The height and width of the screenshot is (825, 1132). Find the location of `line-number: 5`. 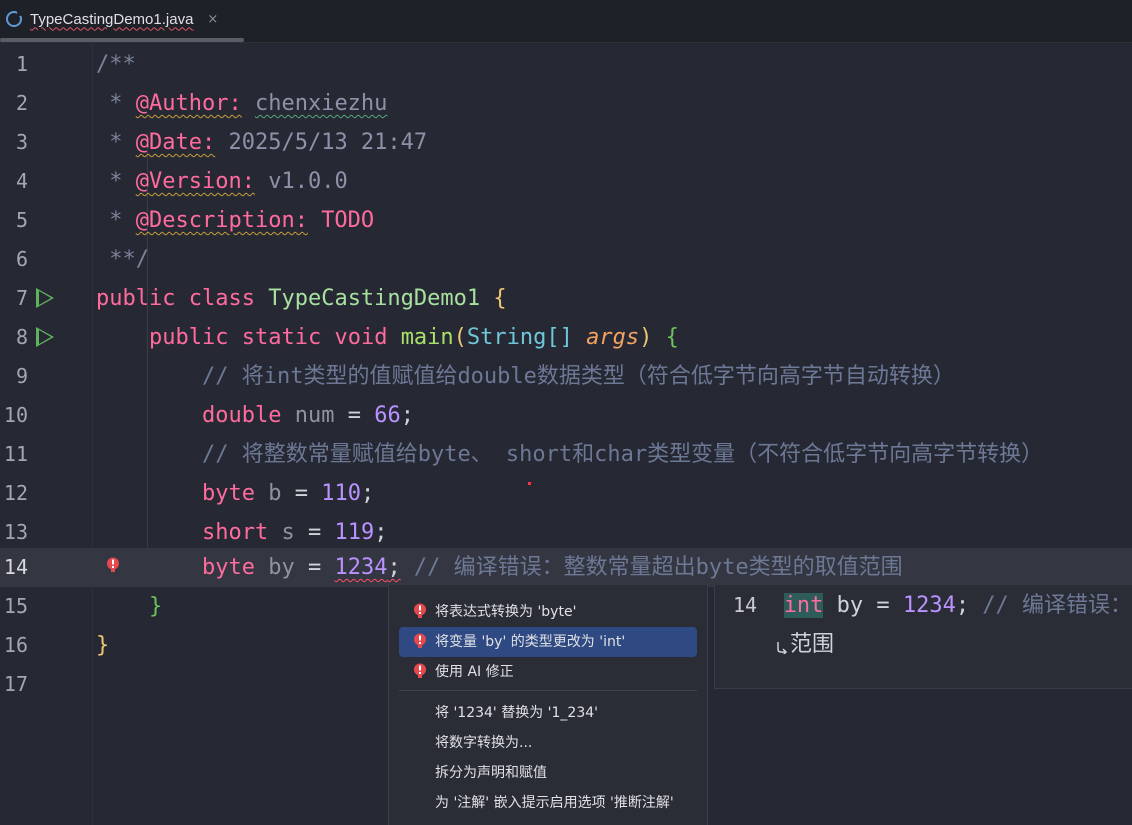

line-number: 5 is located at coordinates (21, 220).